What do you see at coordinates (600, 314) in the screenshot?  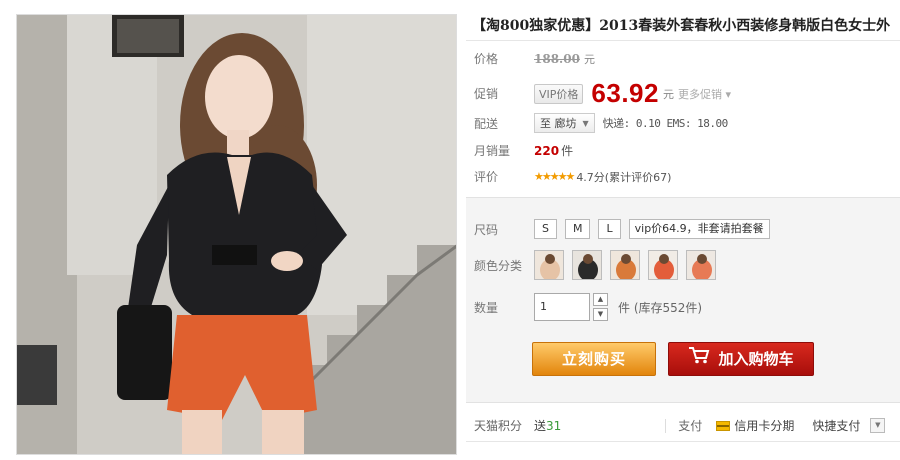 I see `decrease-quantity-button: ▼` at bounding box center [600, 314].